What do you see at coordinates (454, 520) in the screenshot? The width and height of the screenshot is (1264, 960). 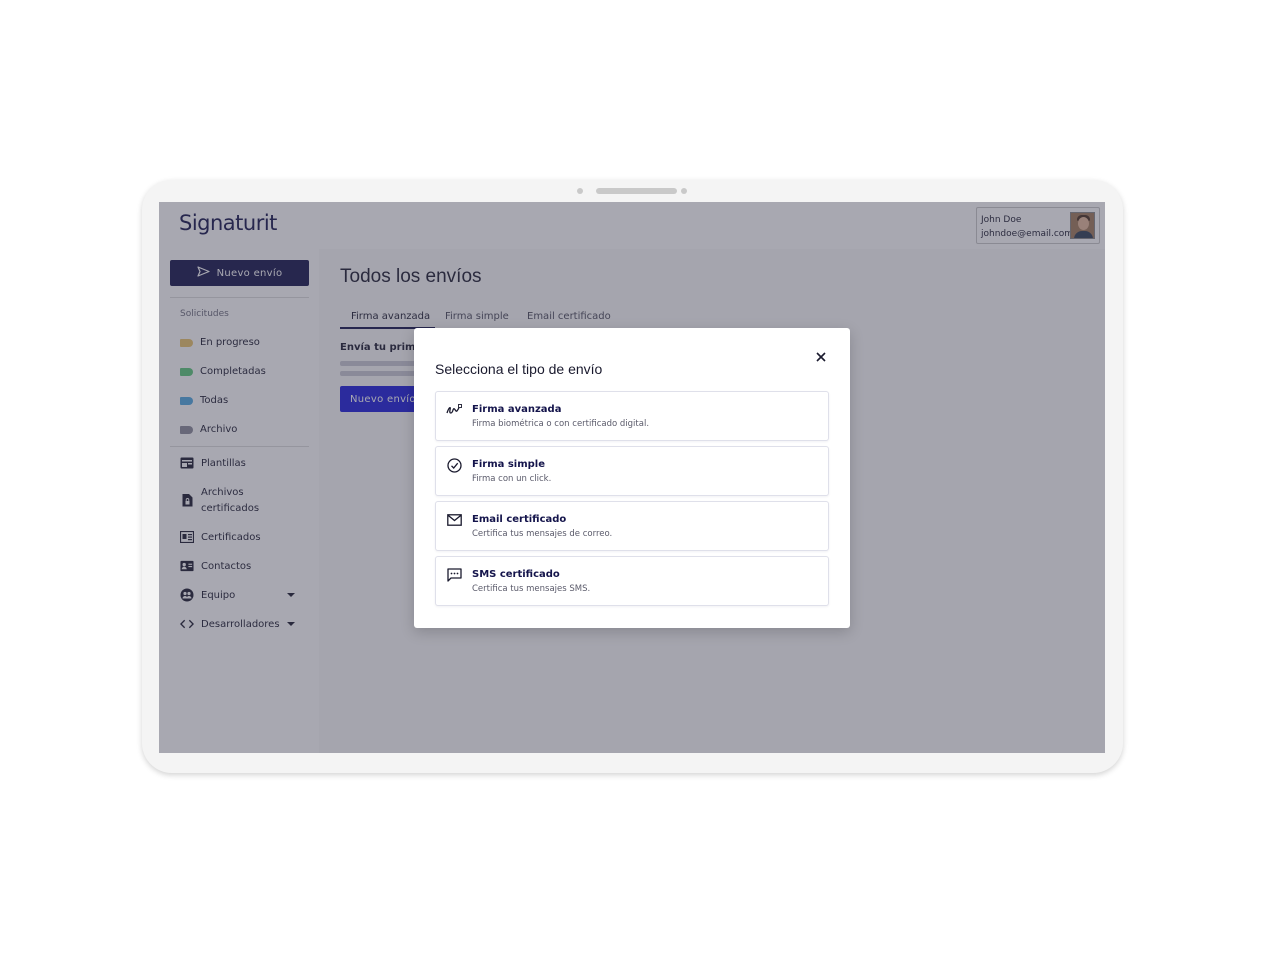 I see `envelope-icon` at bounding box center [454, 520].